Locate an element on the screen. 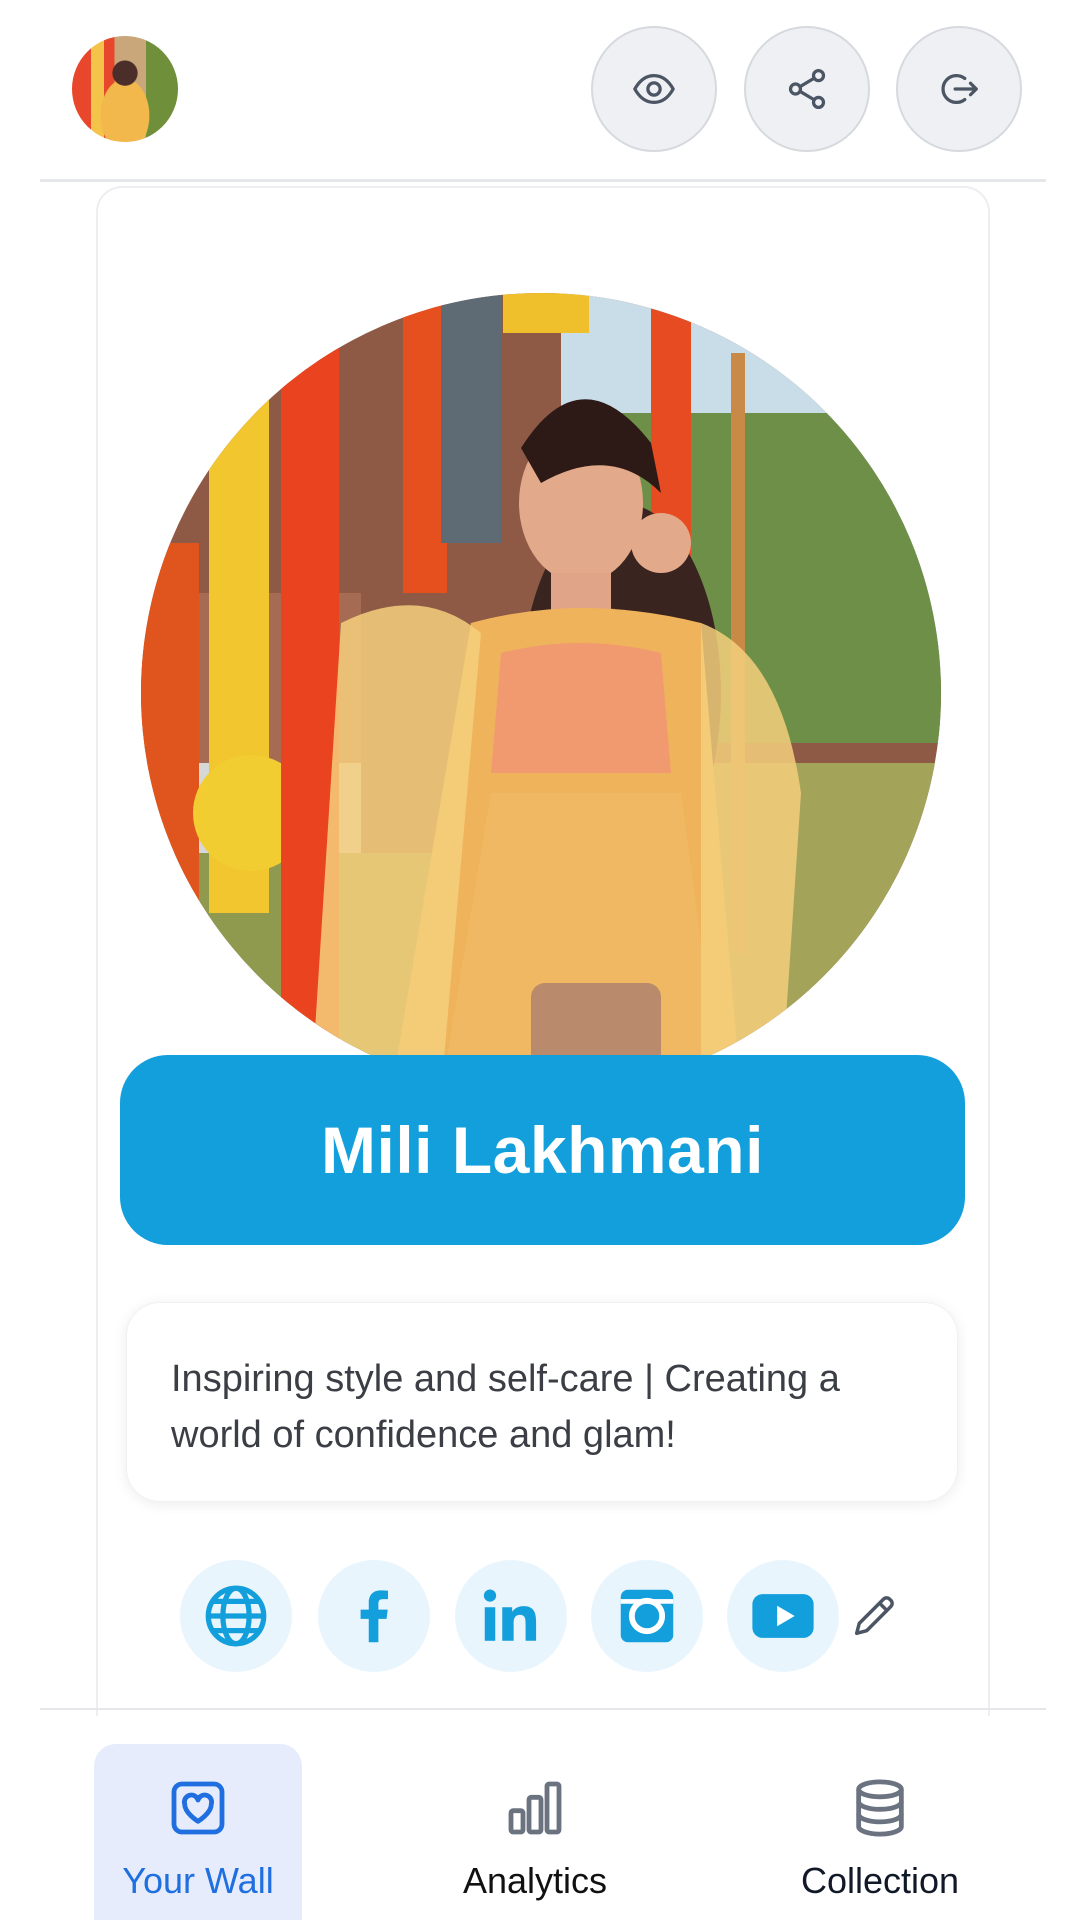 The image size is (1080, 1920). social-links is located at coordinates (570, 1616).